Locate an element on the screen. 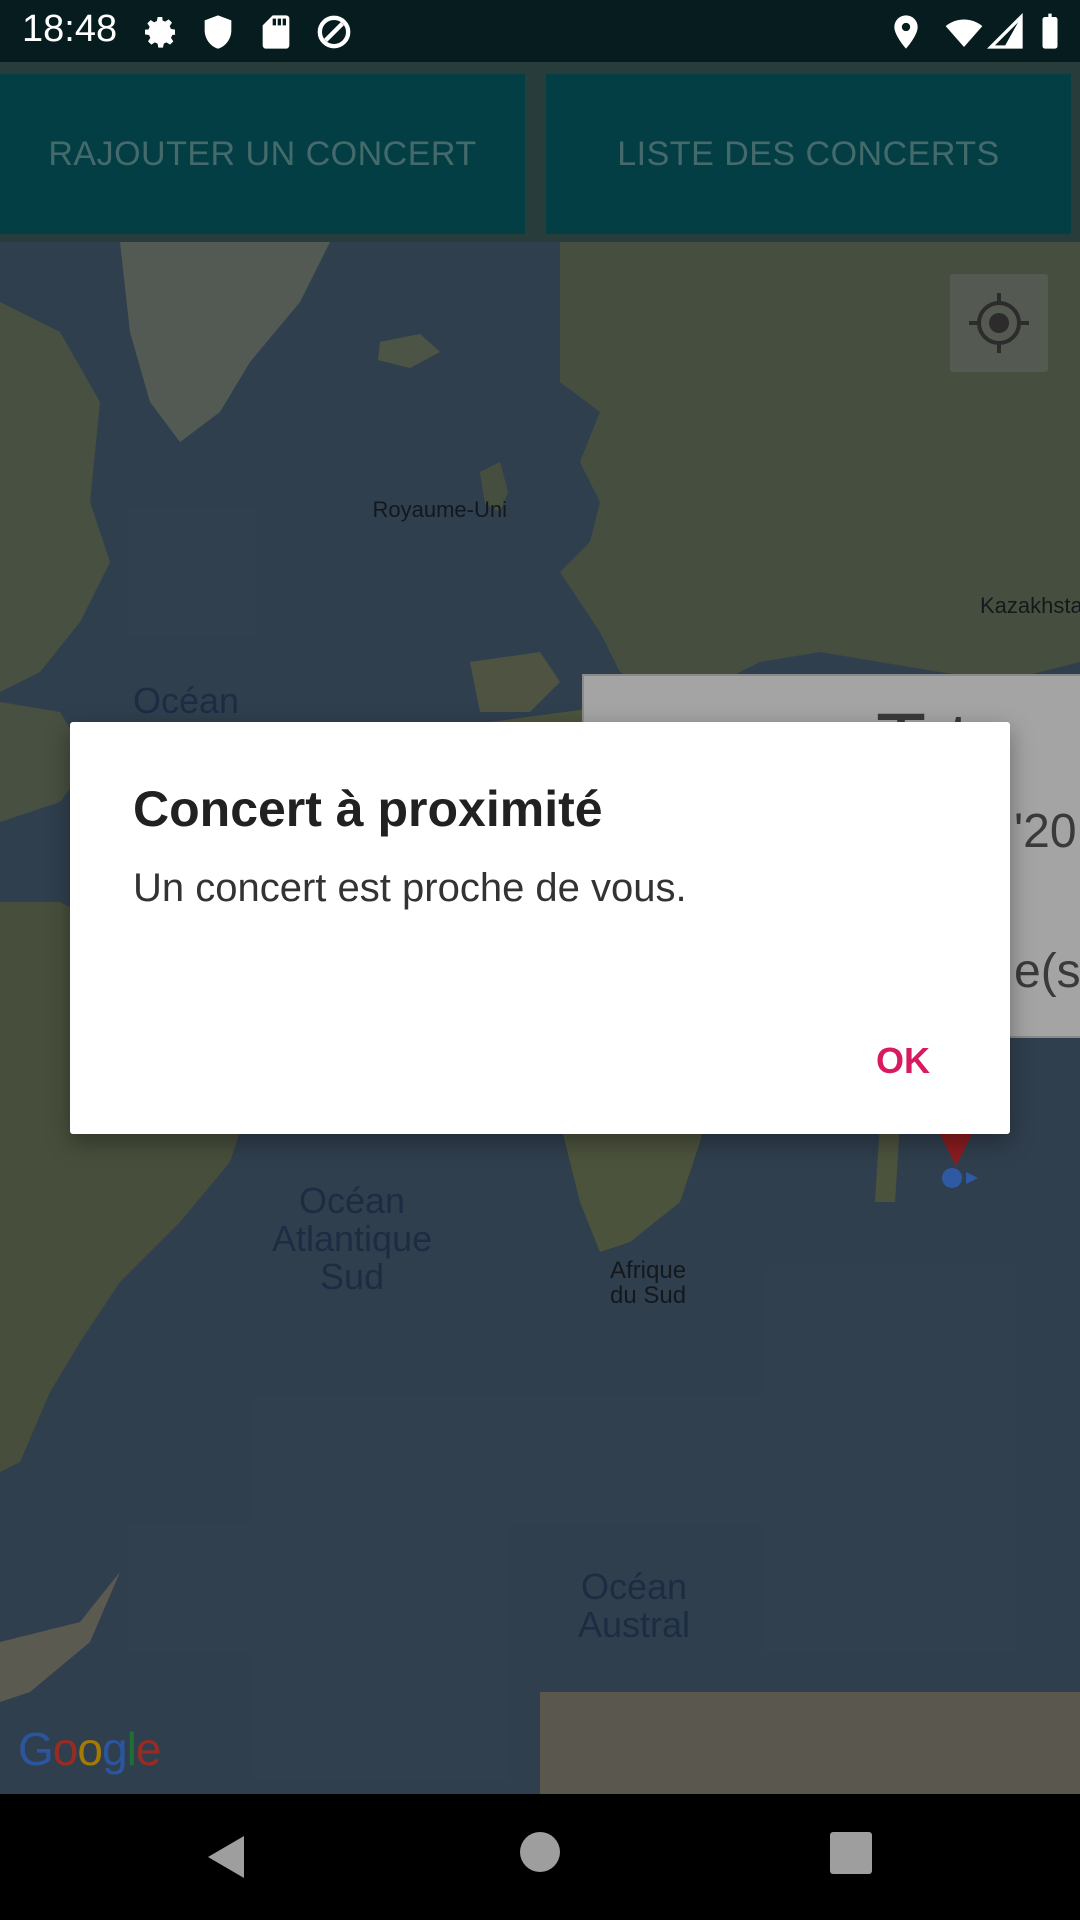  settings-icon is located at coordinates (161, 32).